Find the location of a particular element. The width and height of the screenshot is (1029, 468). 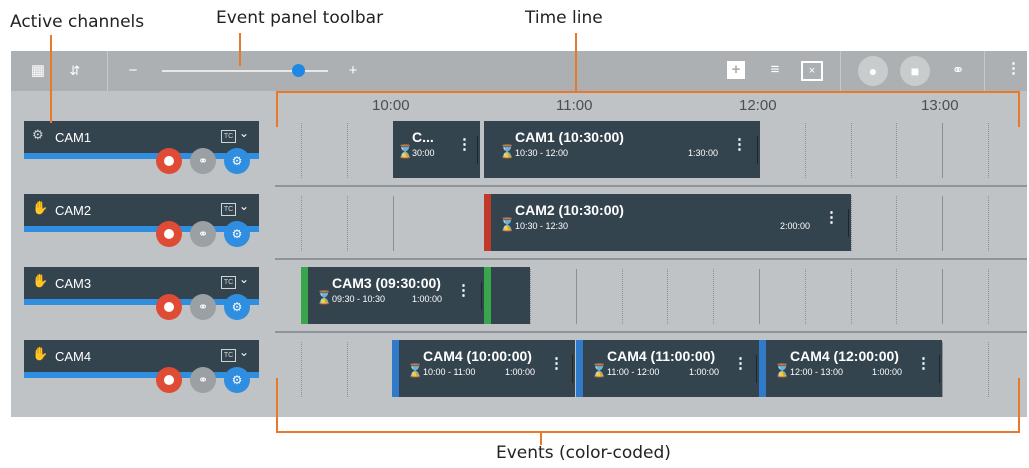

event-title: CAM4 (11:00:00) is located at coordinates (661, 356).